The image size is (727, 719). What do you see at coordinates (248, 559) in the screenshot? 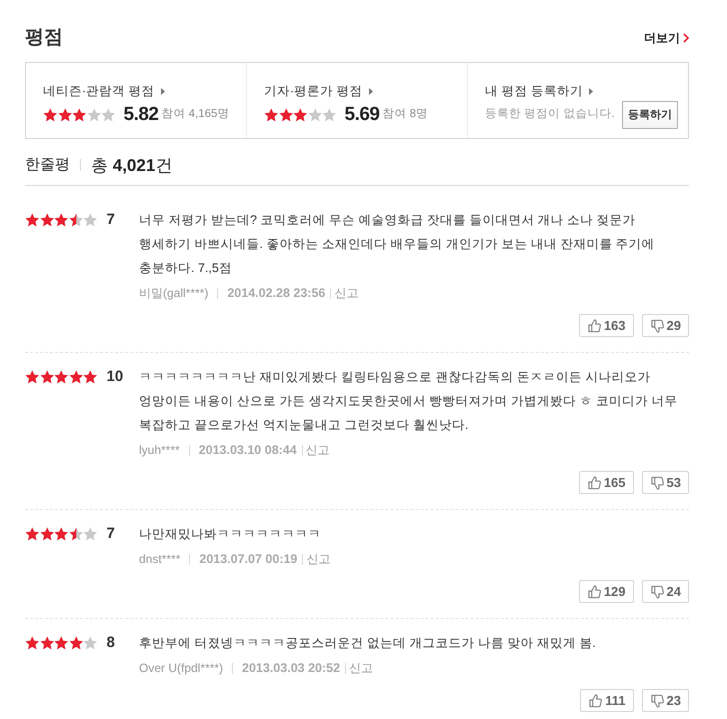
I see `review-date: 2013.07.07 00:19` at bounding box center [248, 559].